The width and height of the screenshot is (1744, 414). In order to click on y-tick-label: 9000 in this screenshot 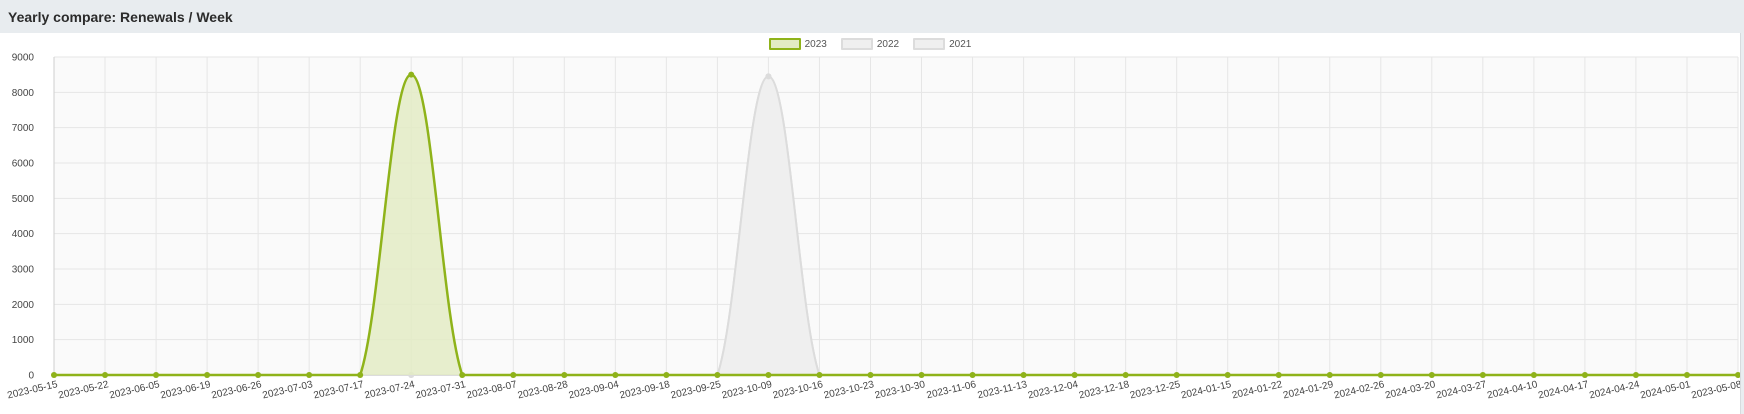, I will do `click(23, 58)`.